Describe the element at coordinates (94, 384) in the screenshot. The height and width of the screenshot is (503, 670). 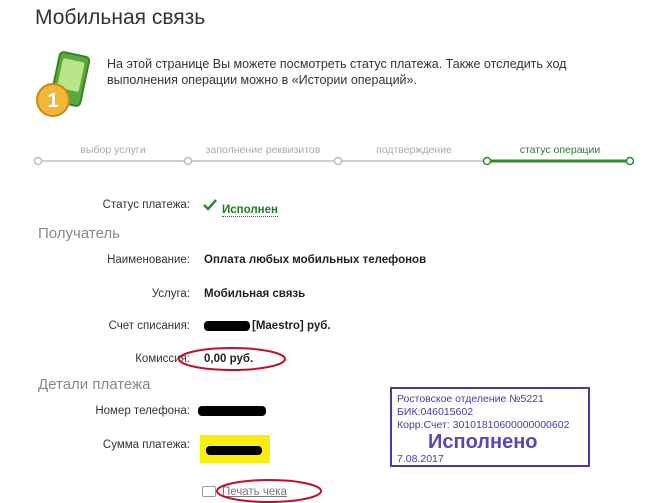
I see `details-heading: Детали платежа` at that location.